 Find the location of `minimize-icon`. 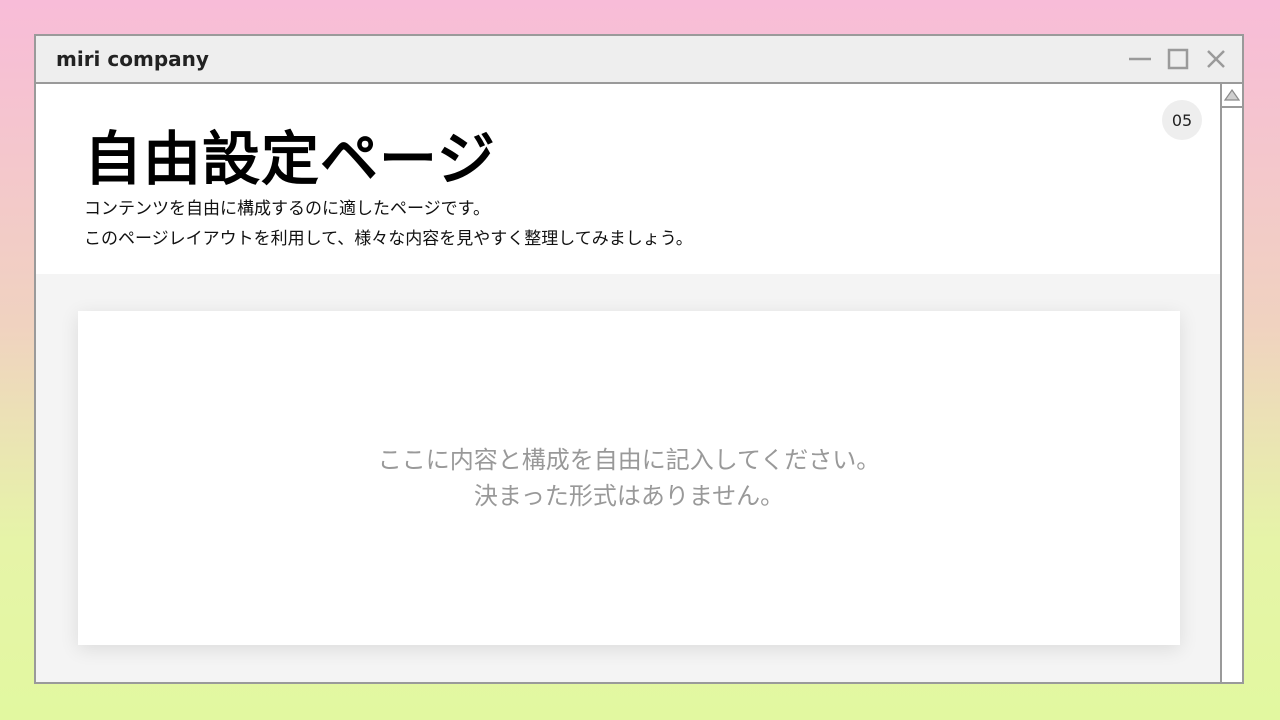

minimize-icon is located at coordinates (1140, 59).